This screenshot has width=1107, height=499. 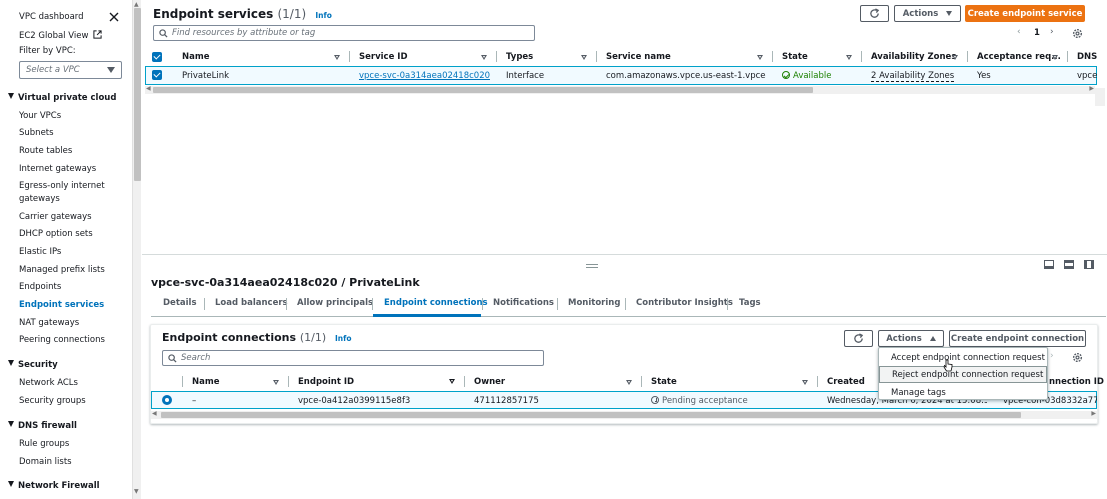 I want to click on sort-descending-icon, so click(x=452, y=381).